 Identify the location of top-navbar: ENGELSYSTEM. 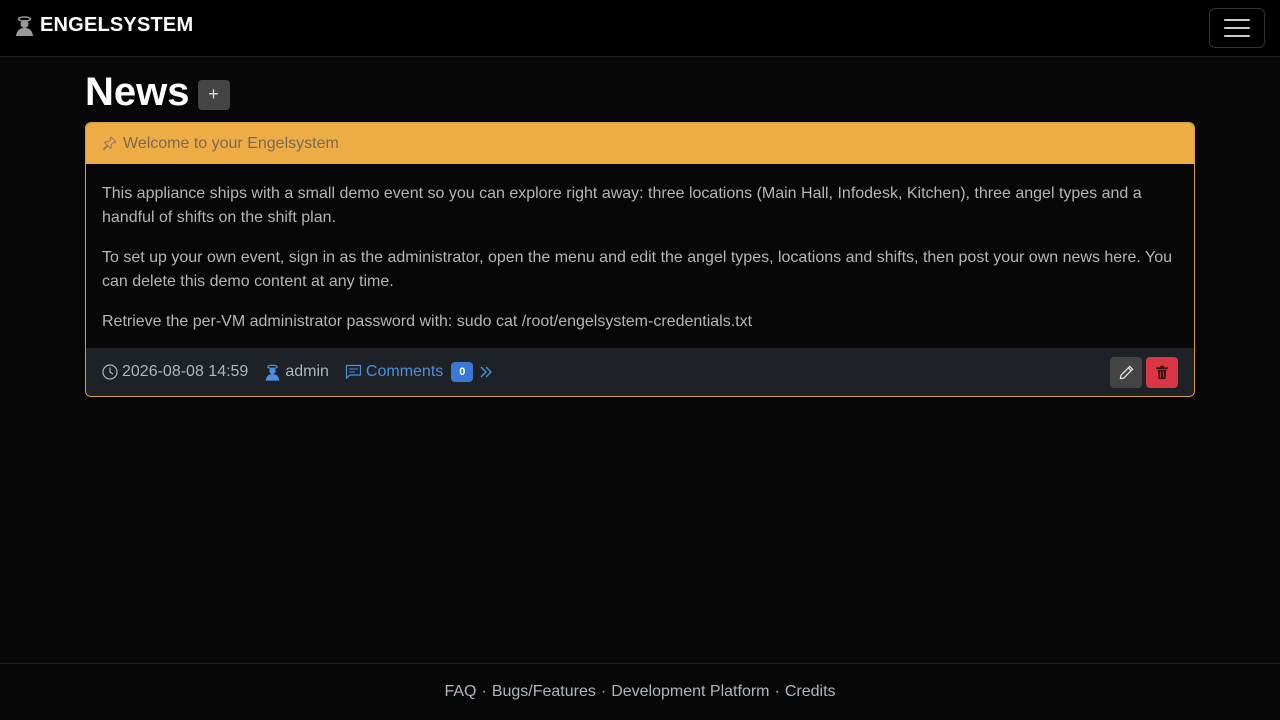
(640, 28).